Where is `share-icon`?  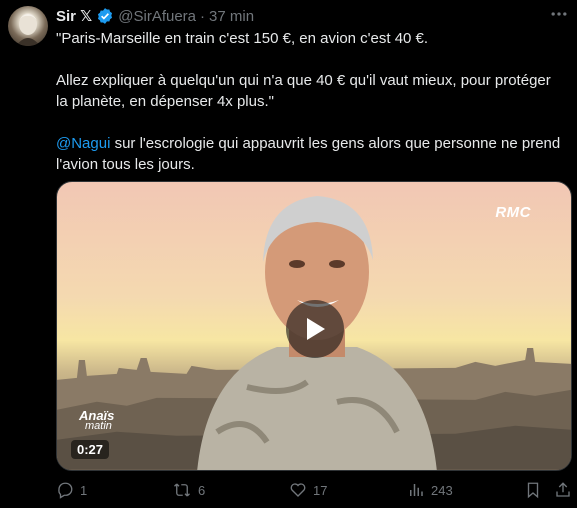 share-icon is located at coordinates (563, 489).